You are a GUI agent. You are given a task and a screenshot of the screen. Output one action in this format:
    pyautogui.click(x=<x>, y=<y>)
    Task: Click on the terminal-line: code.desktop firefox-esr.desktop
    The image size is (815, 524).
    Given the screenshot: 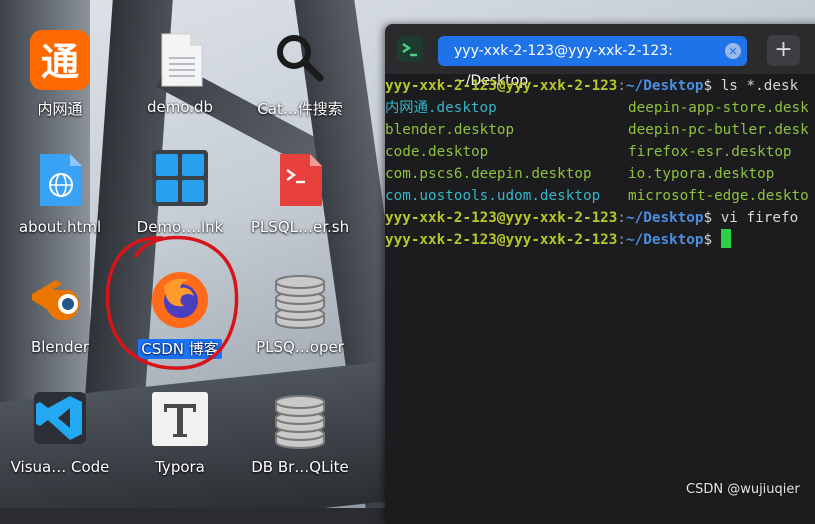 What is the action you would take?
    pyautogui.click(x=588, y=152)
    